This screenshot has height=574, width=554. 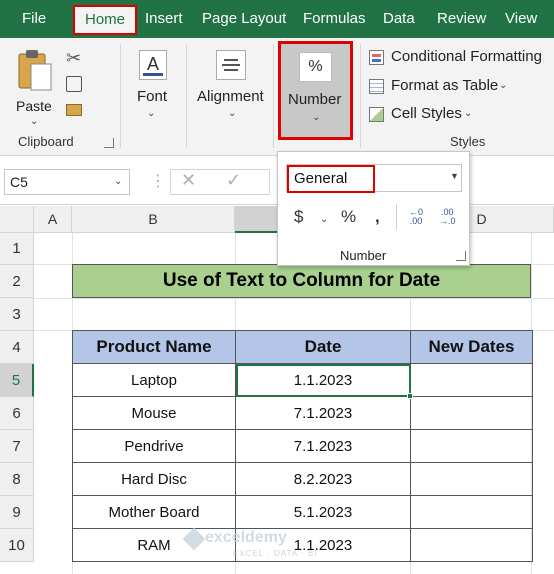 I want to click on row-header: 8, so click(x=17, y=479).